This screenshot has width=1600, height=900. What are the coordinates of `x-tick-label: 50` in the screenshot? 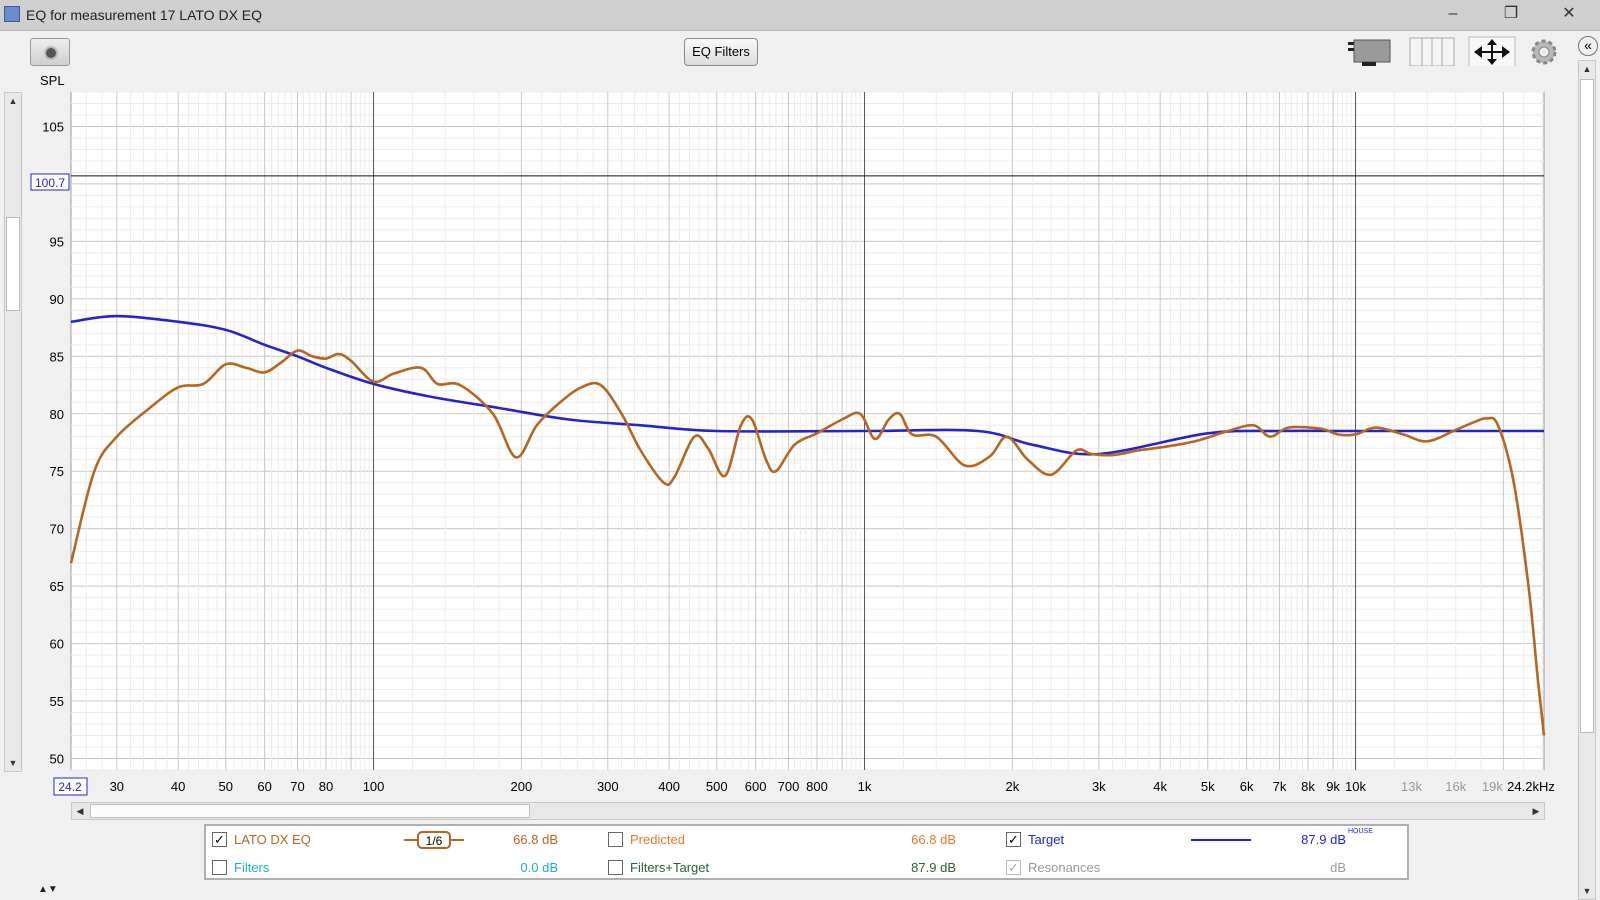 It's located at (226, 786).